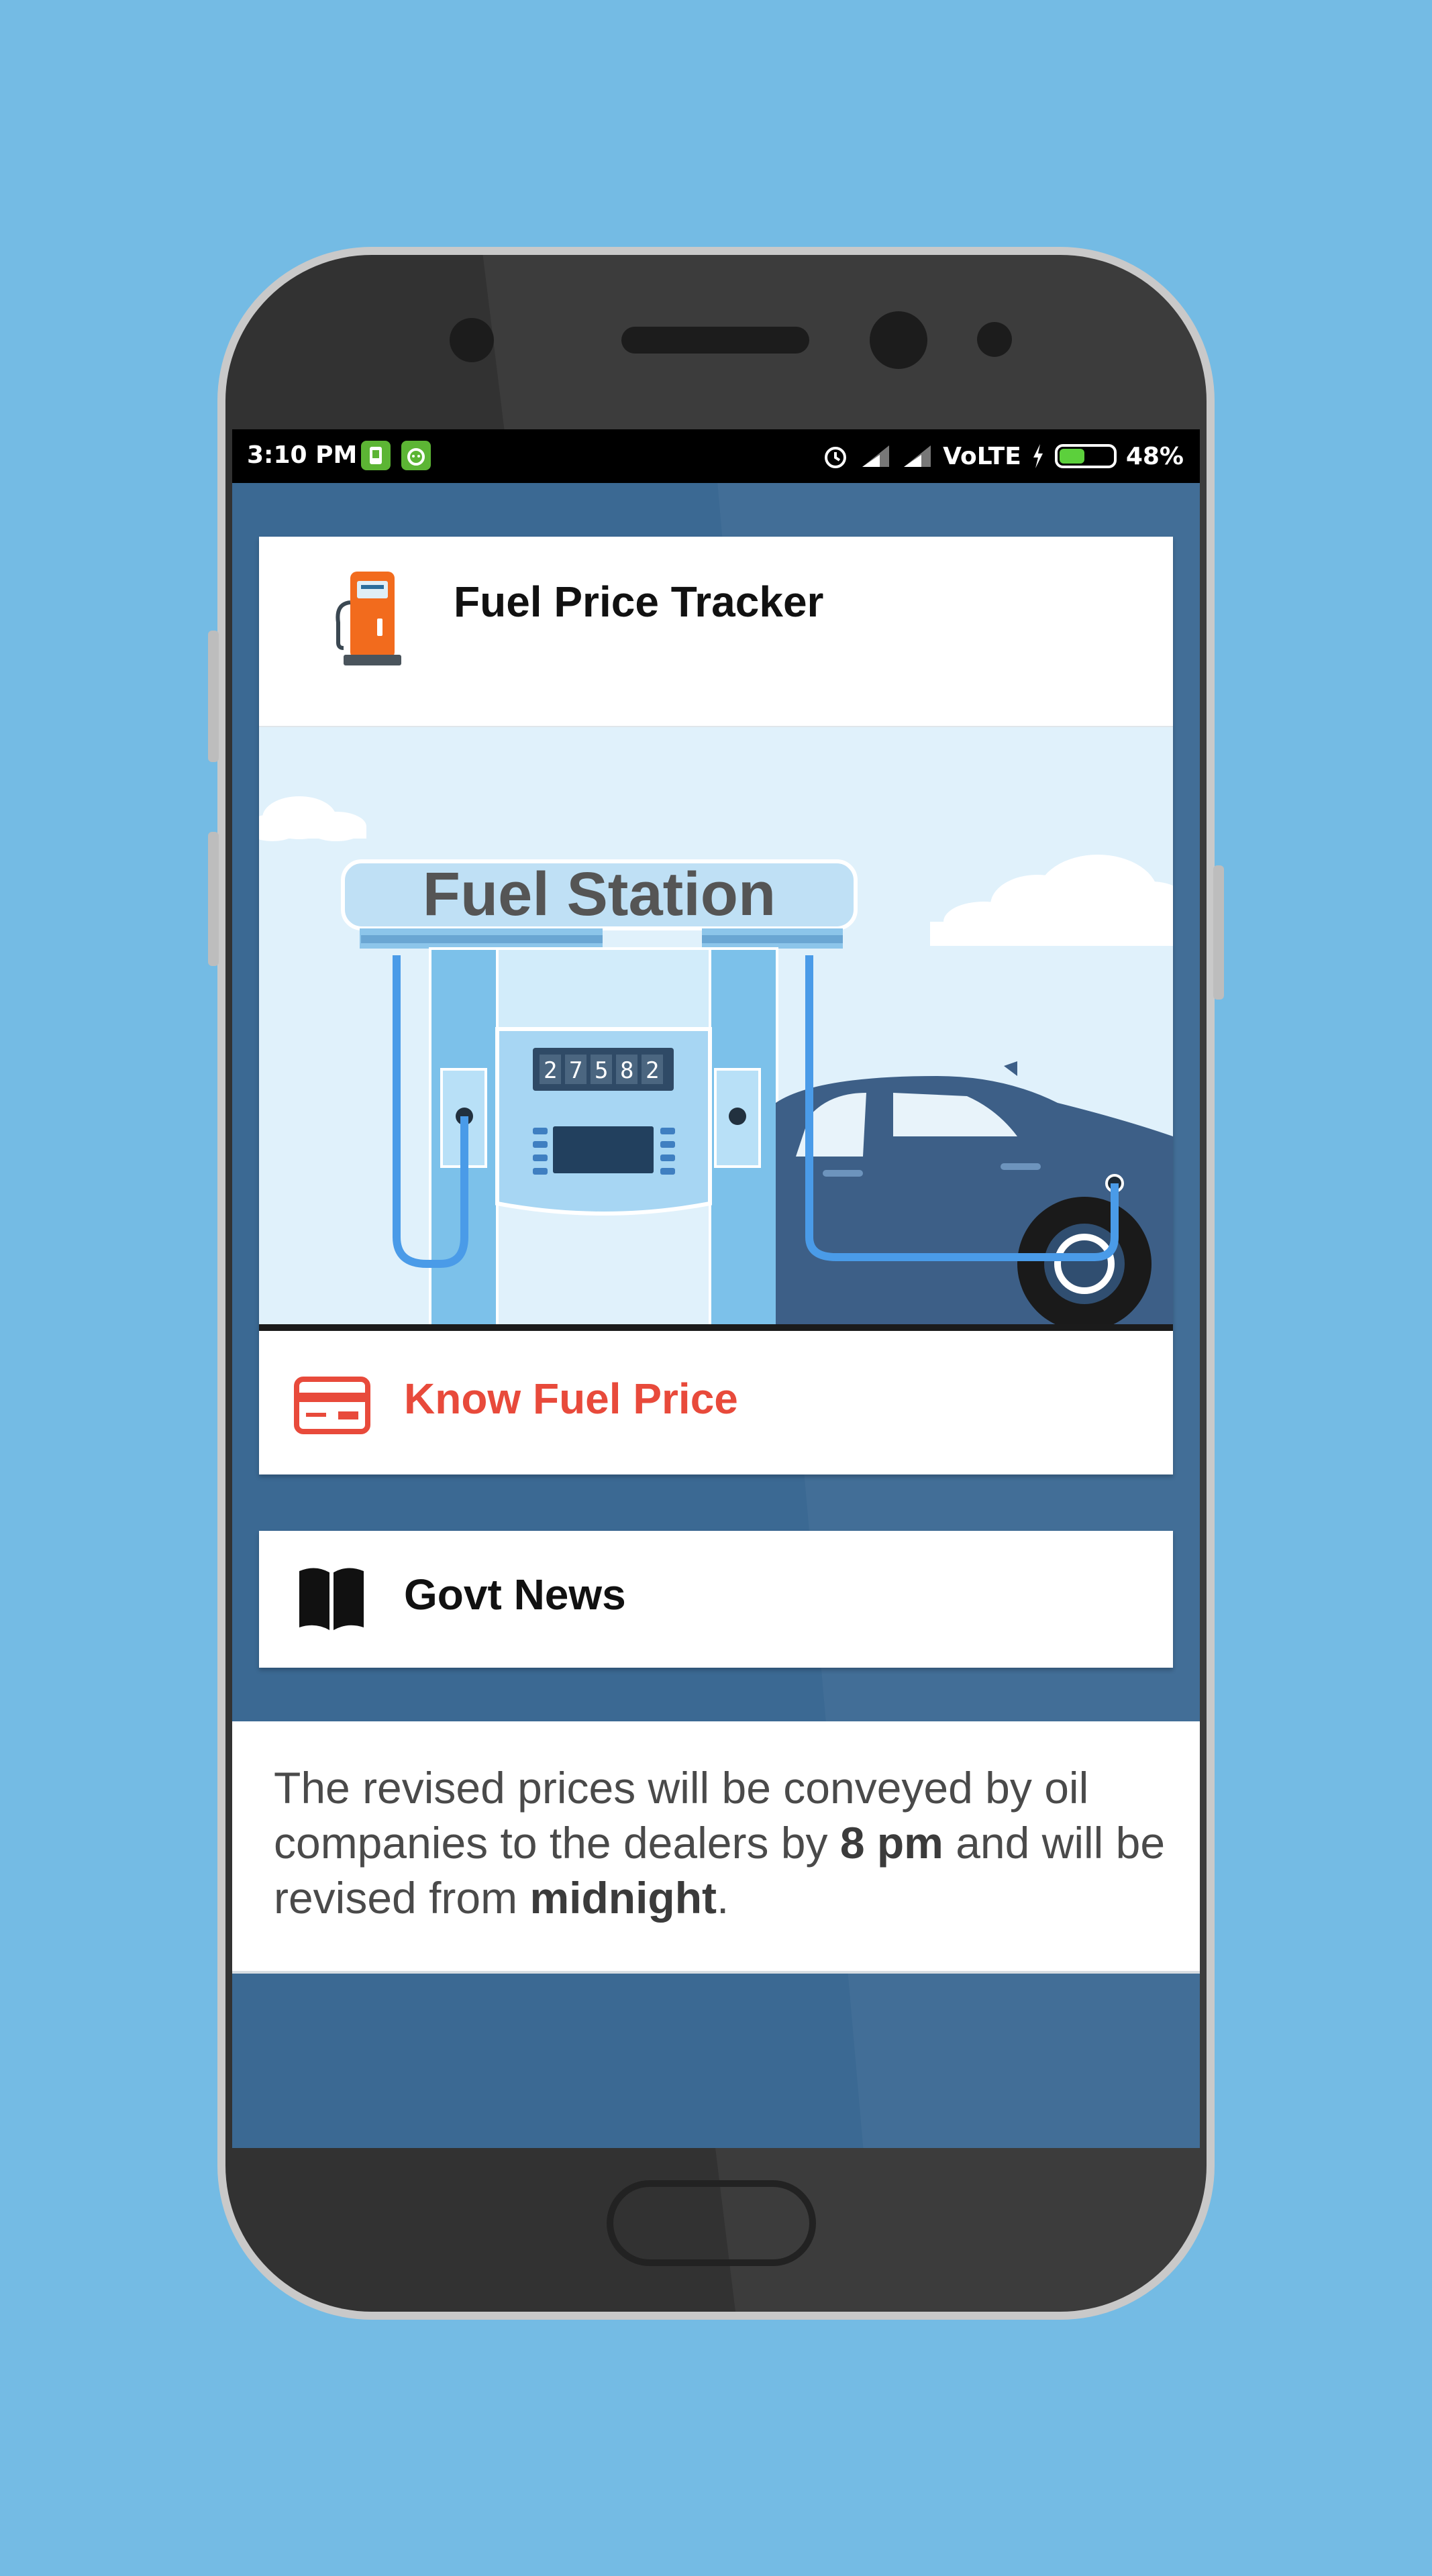 The width and height of the screenshot is (1432, 2576). What do you see at coordinates (332, 1405) in the screenshot?
I see `card-icon` at bounding box center [332, 1405].